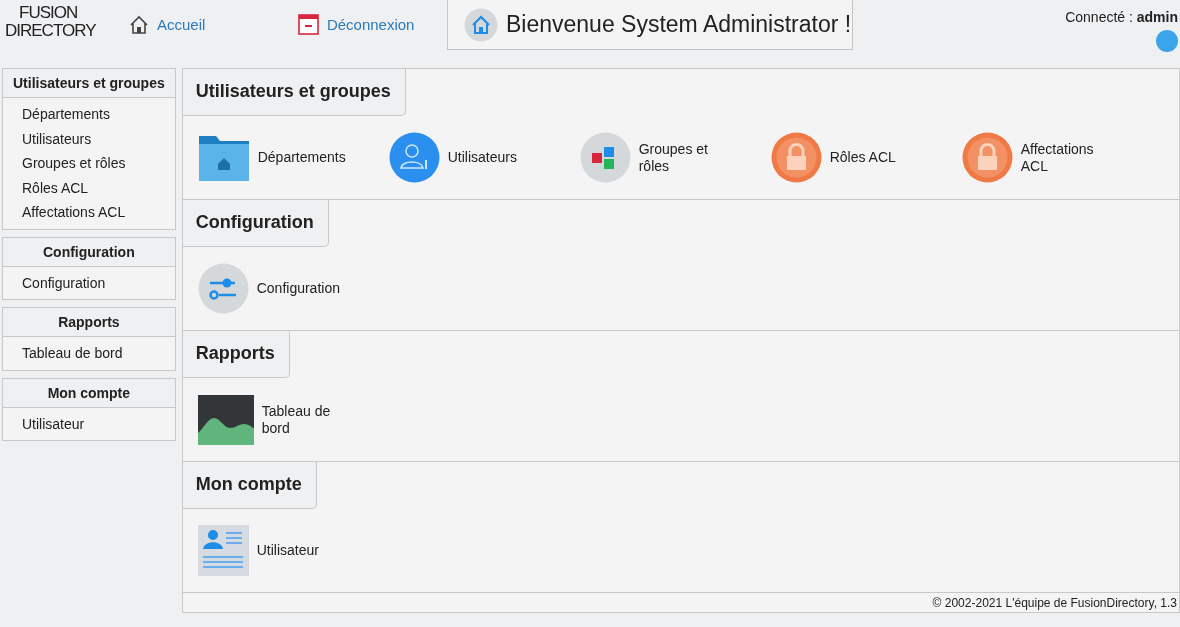 Image resolution: width=1180 pixels, height=627 pixels. I want to click on status-dot-icon, so click(1167, 41).